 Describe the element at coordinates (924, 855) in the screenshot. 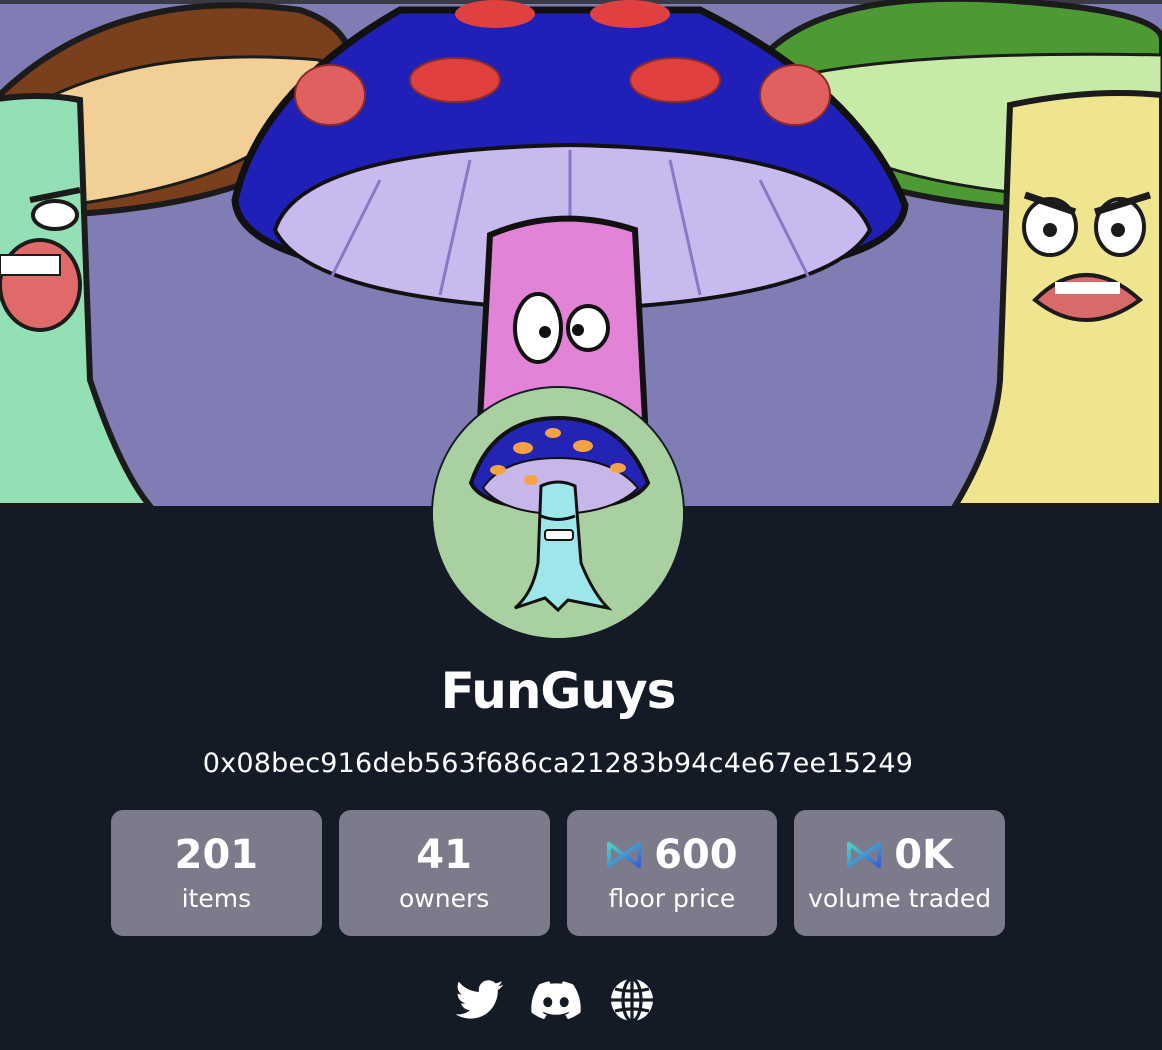

I see `stat-volume-value: 0K` at that location.